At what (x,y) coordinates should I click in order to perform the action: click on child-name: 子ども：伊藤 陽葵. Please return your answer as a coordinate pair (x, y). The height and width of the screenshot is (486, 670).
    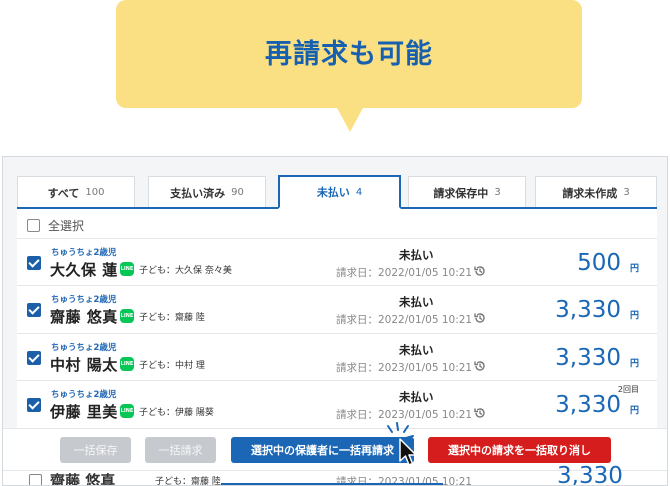
    Looking at the image, I should click on (176, 413).